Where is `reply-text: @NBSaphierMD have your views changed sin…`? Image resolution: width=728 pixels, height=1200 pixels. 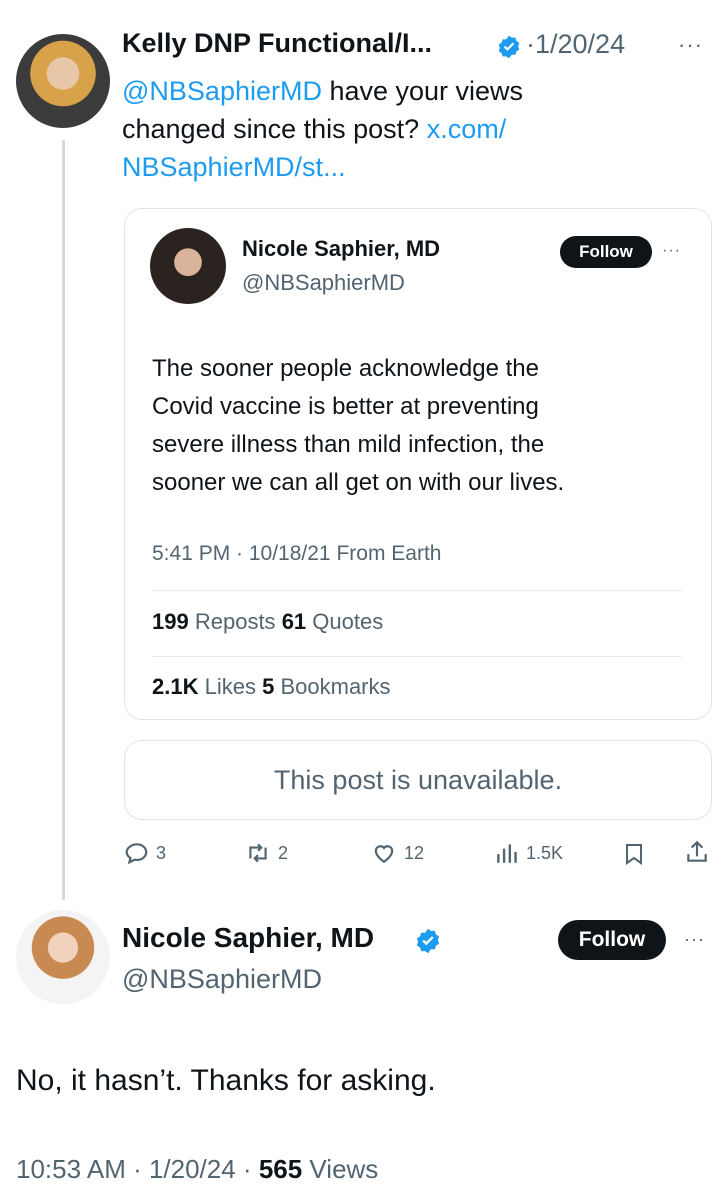 reply-text: @NBSaphierMD have your views changed sin… is located at coordinates (412, 129).